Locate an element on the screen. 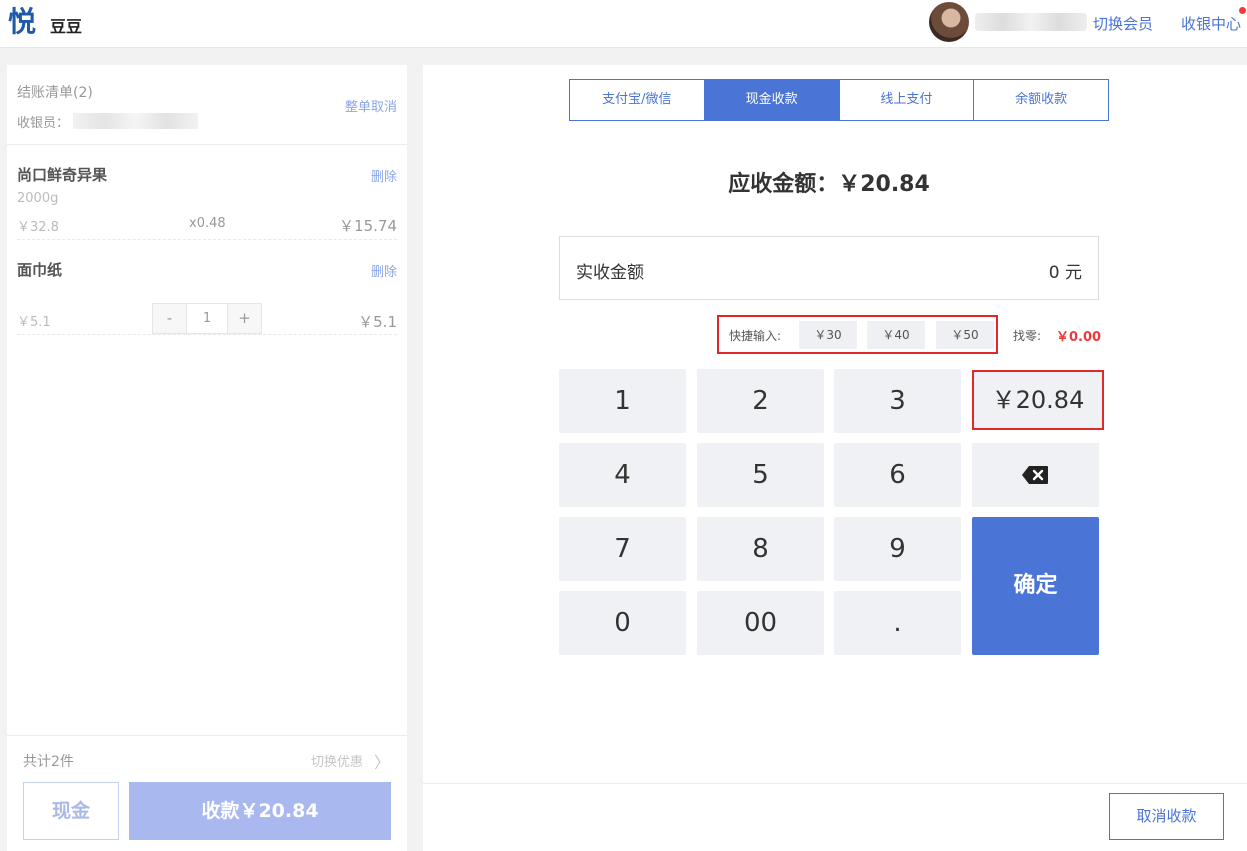  switch-member-link: 切换会员 is located at coordinates (1123, 23).